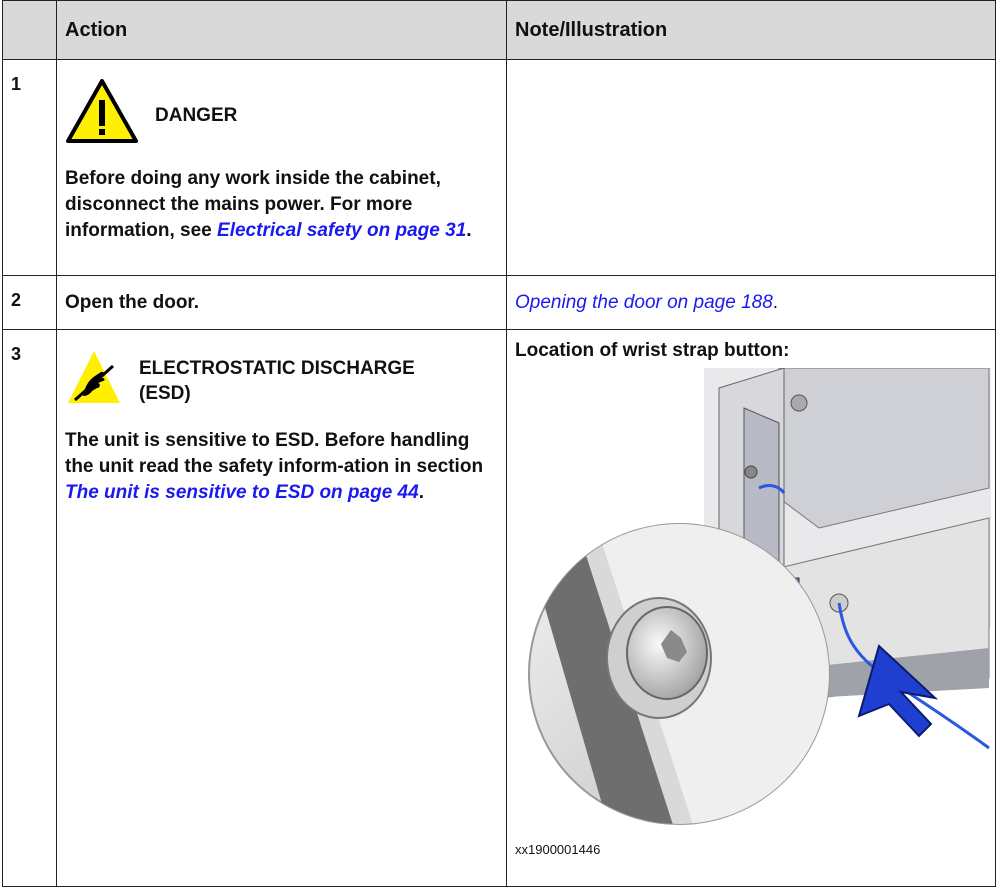  Describe the element at coordinates (29, 608) in the screenshot. I see `step-number: 3` at that location.